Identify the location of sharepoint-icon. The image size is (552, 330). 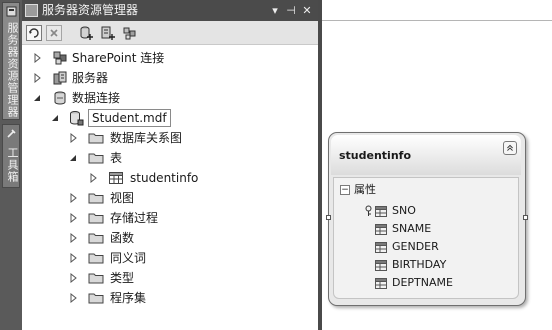
(60, 58).